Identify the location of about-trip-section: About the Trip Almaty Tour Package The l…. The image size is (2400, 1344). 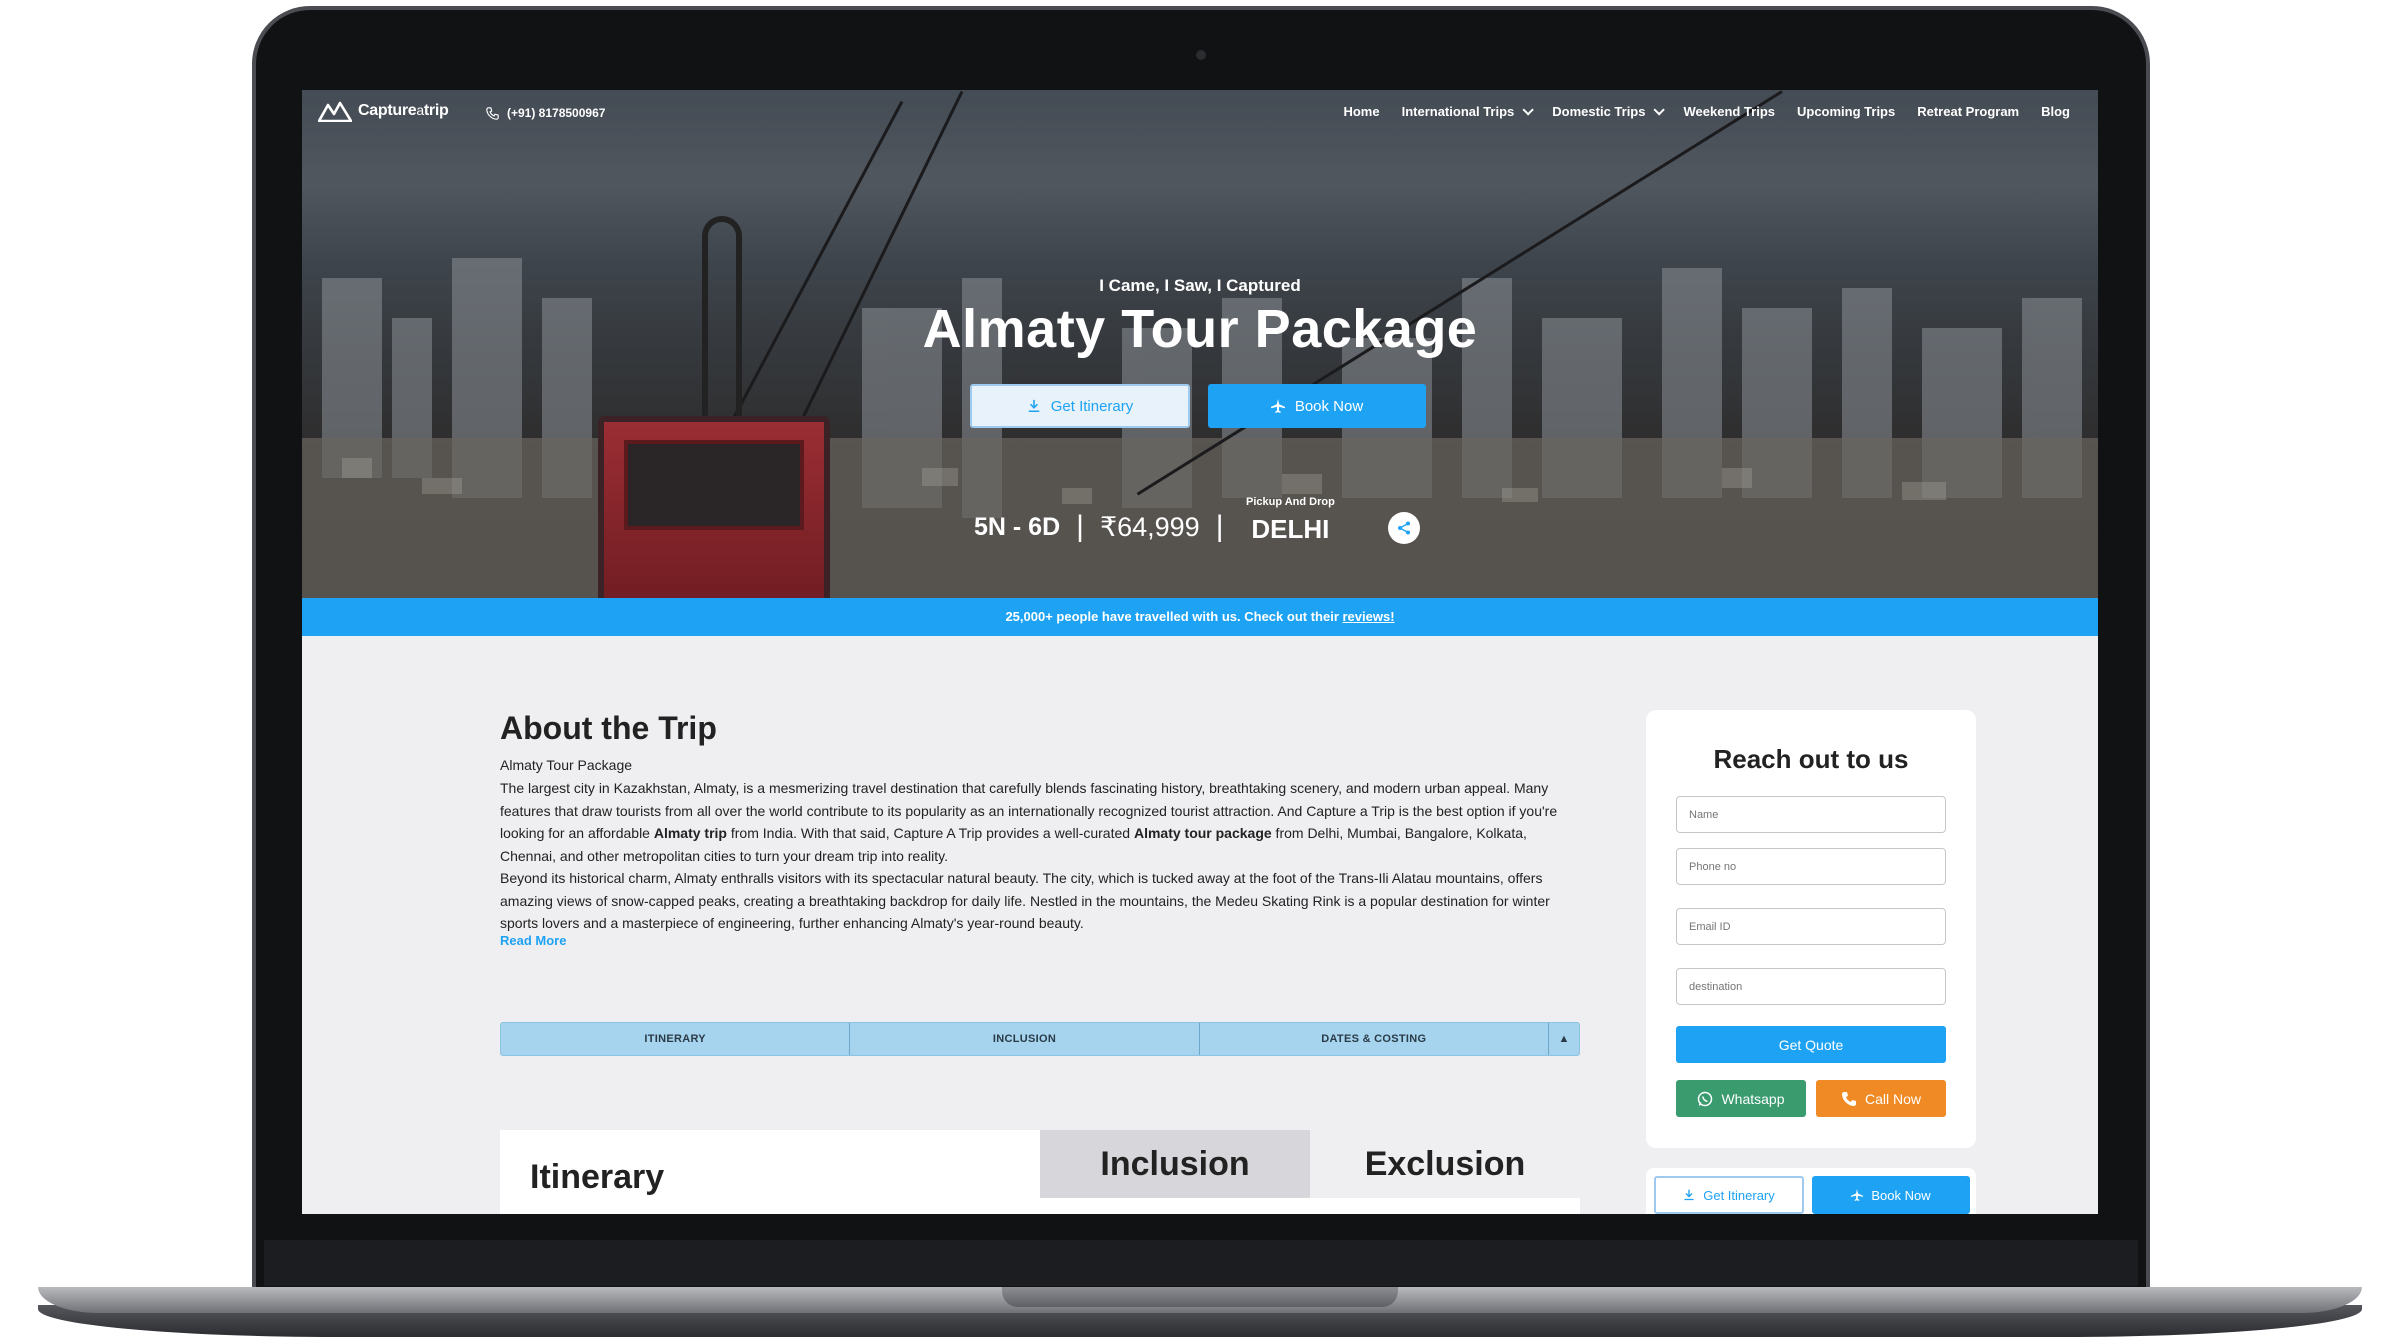
(1040, 830).